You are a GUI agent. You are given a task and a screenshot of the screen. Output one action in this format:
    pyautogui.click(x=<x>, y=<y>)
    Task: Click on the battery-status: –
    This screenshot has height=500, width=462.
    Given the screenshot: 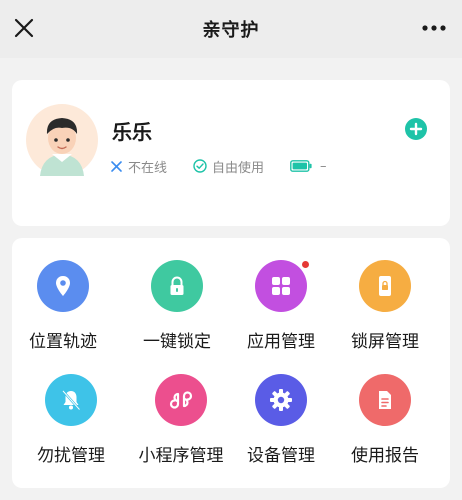 What is the action you would take?
    pyautogui.click(x=308, y=166)
    